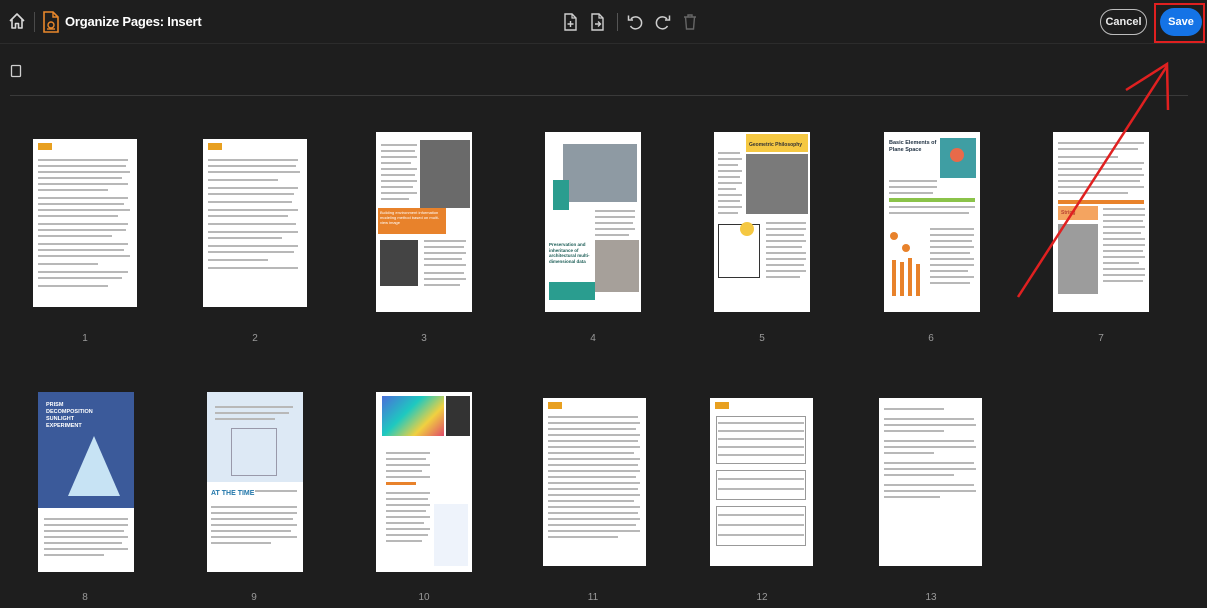  What do you see at coordinates (932, 222) in the screenshot?
I see `page-thumbnail-6: Basic Elements of Plane Space` at bounding box center [932, 222].